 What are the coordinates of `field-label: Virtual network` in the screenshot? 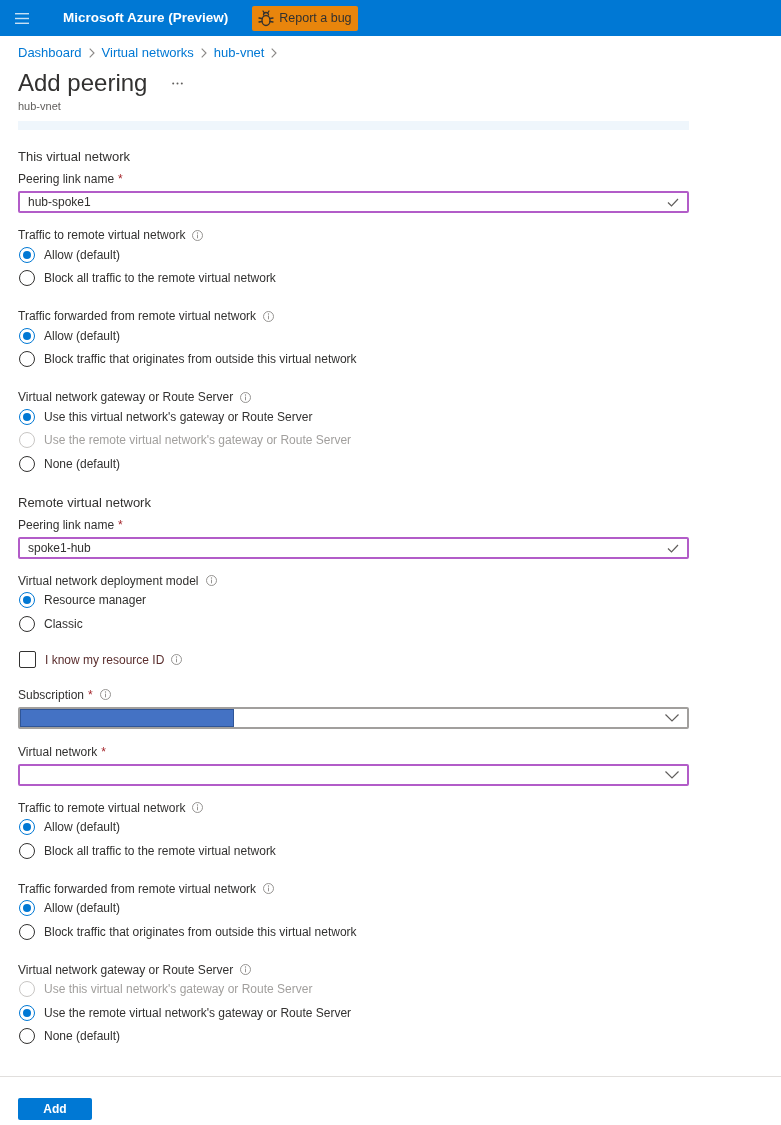 It's located at (58, 751).